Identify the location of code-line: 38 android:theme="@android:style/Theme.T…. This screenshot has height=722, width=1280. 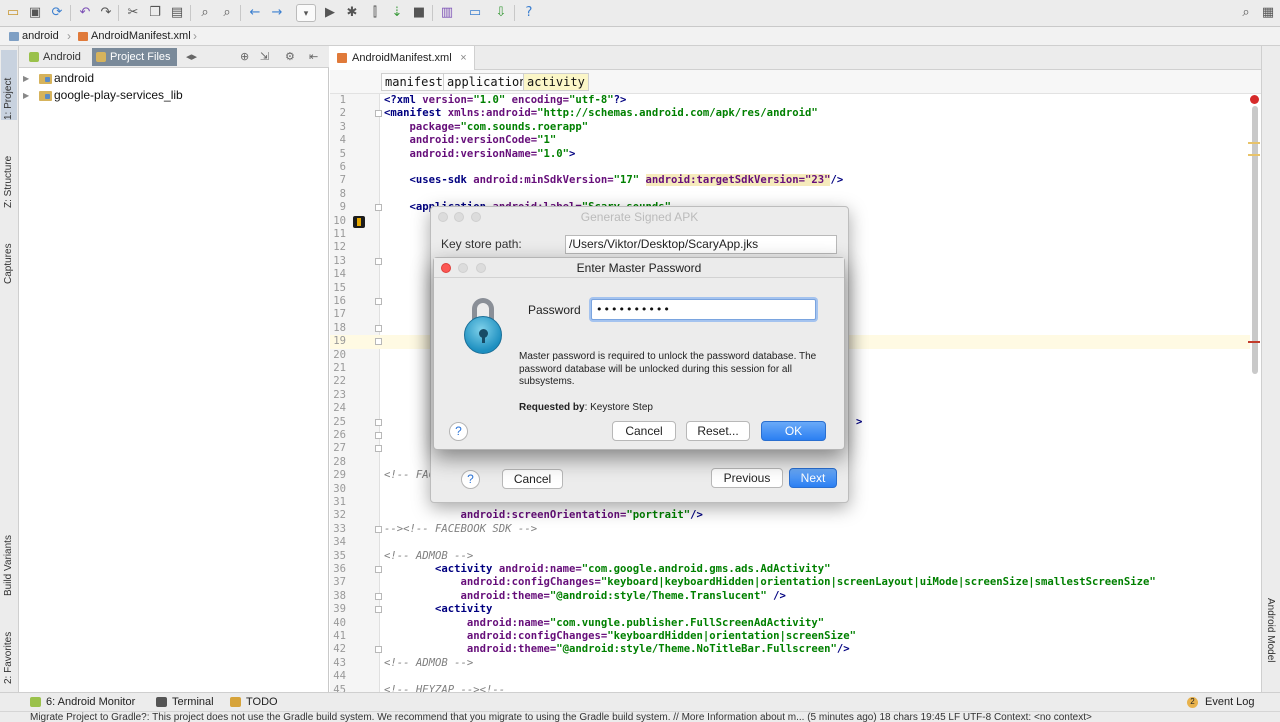
(790, 596).